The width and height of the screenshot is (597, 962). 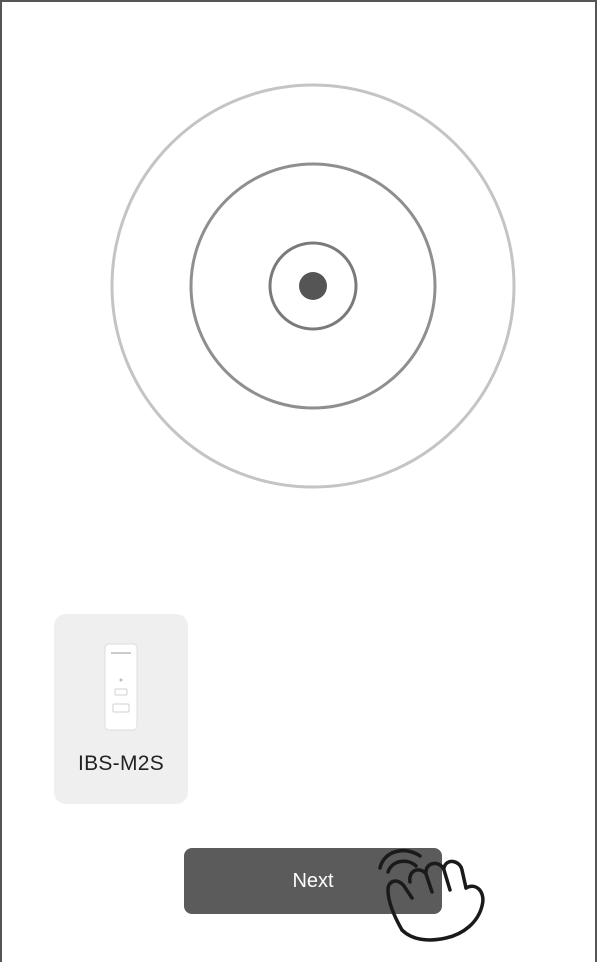 I want to click on next-button: Next, so click(x=313, y=881).